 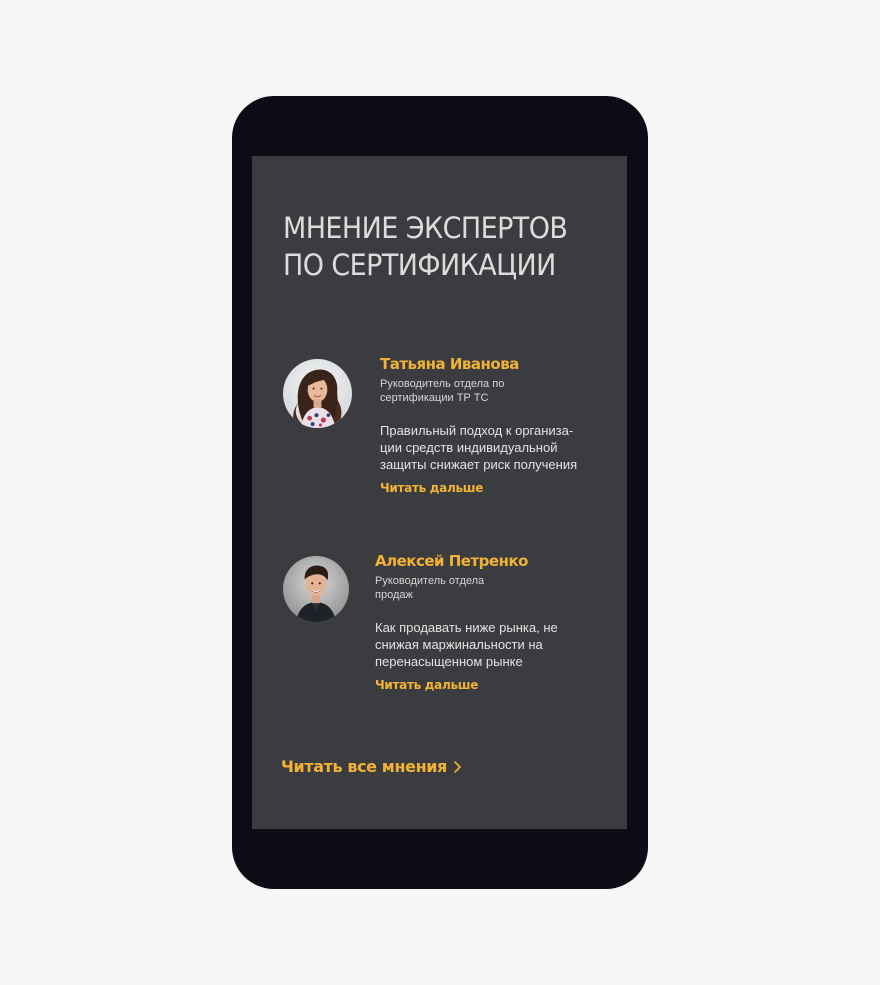 What do you see at coordinates (469, 447) in the screenshot?
I see `expert-quote-line: ции средств индивидуальной` at bounding box center [469, 447].